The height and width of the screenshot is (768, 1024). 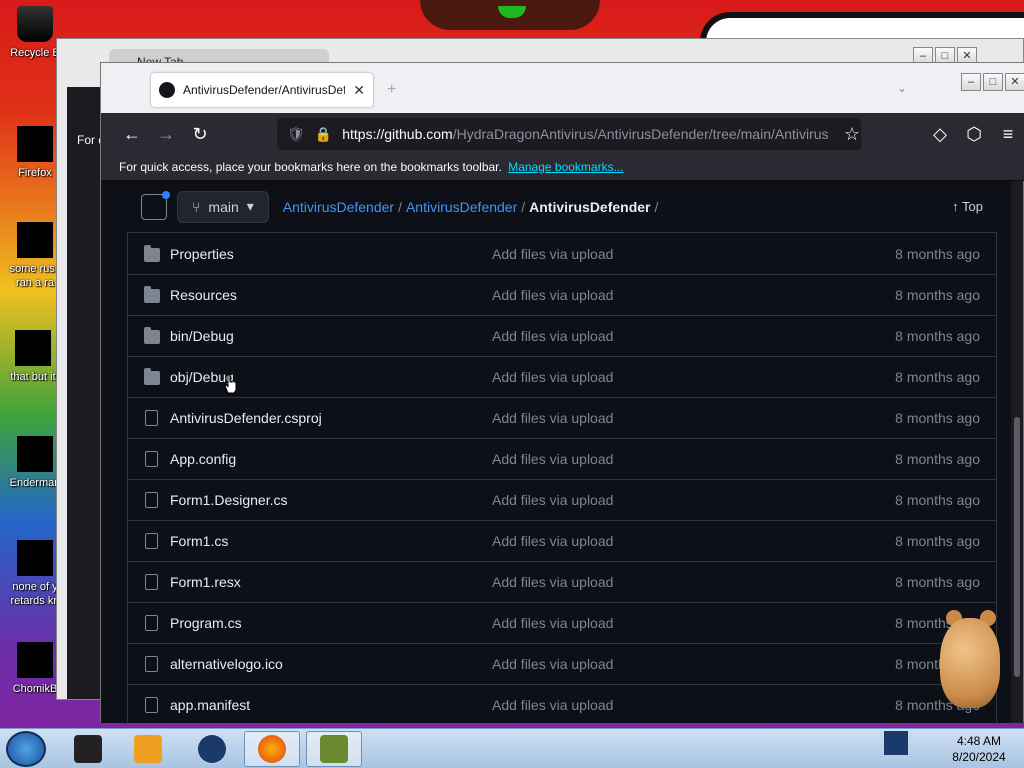 I want to click on taskbar-item-media-player, so click(x=148, y=749).